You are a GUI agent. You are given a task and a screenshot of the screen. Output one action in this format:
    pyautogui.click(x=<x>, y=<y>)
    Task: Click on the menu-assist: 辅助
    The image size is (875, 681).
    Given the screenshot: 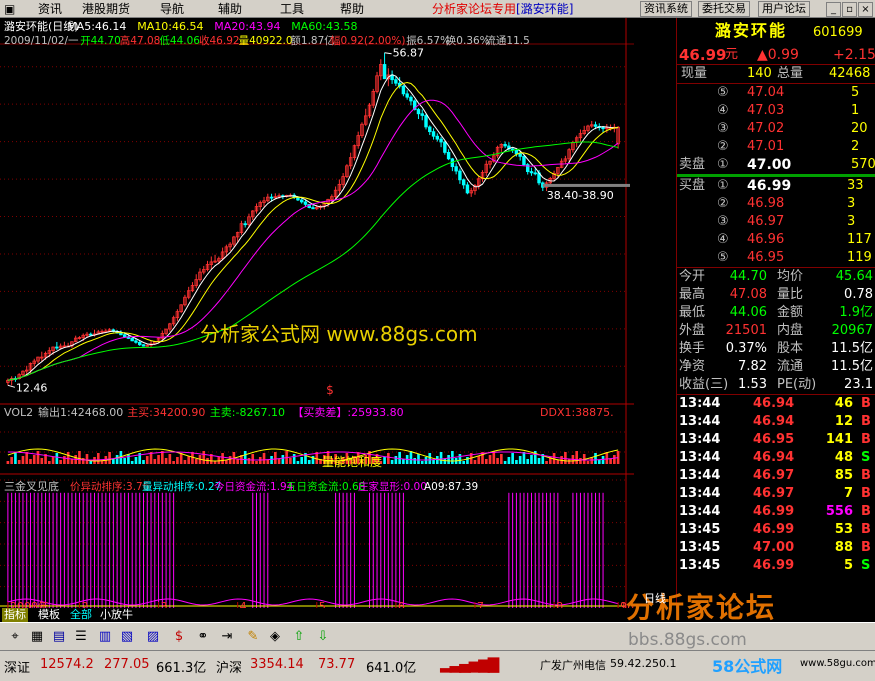 What is the action you would take?
    pyautogui.click(x=230, y=9)
    